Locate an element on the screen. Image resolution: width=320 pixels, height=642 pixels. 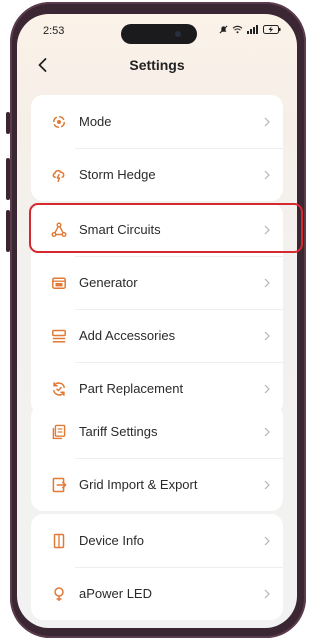
part-replacement-icon is located at coordinates (59, 388).